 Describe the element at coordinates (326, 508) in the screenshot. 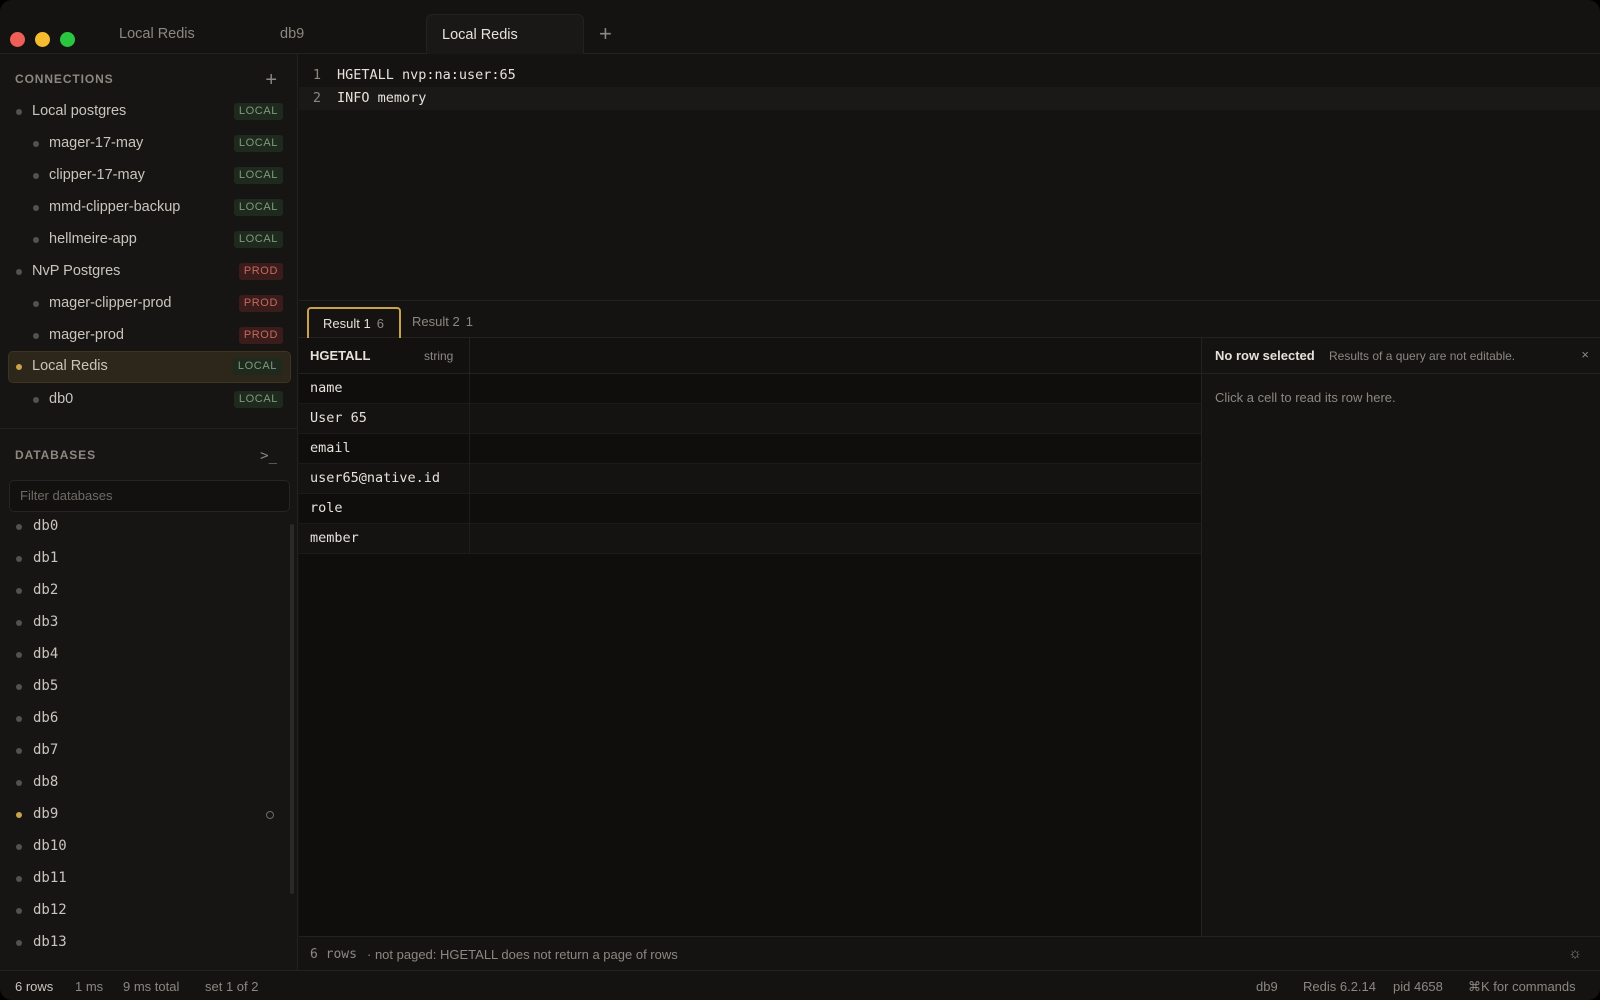

I see `table-cell: role` at that location.